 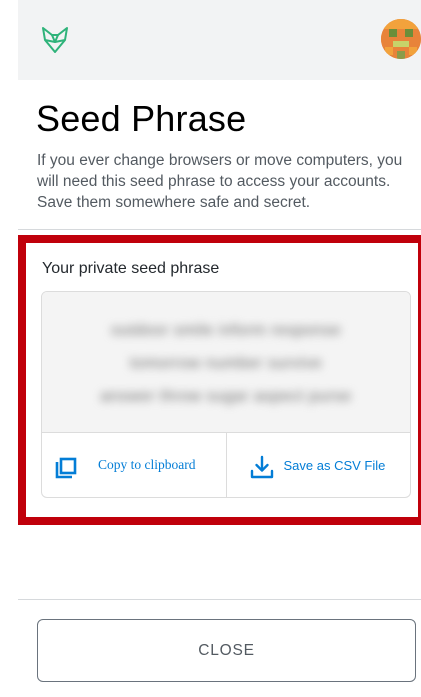 What do you see at coordinates (219, 40) in the screenshot?
I see `app-header` at bounding box center [219, 40].